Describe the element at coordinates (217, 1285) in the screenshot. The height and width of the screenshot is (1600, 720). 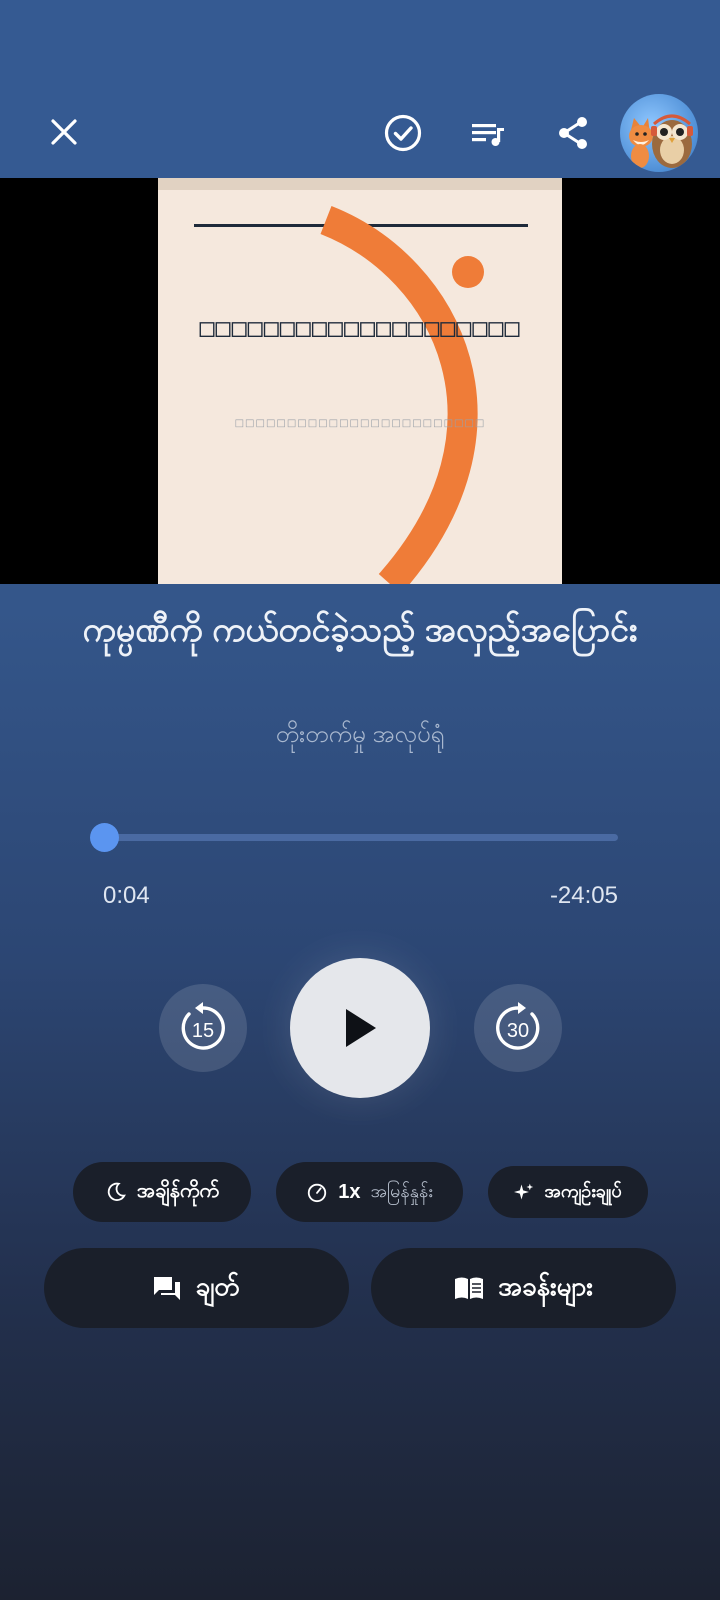
I see `chat-label: ချတ်` at that location.